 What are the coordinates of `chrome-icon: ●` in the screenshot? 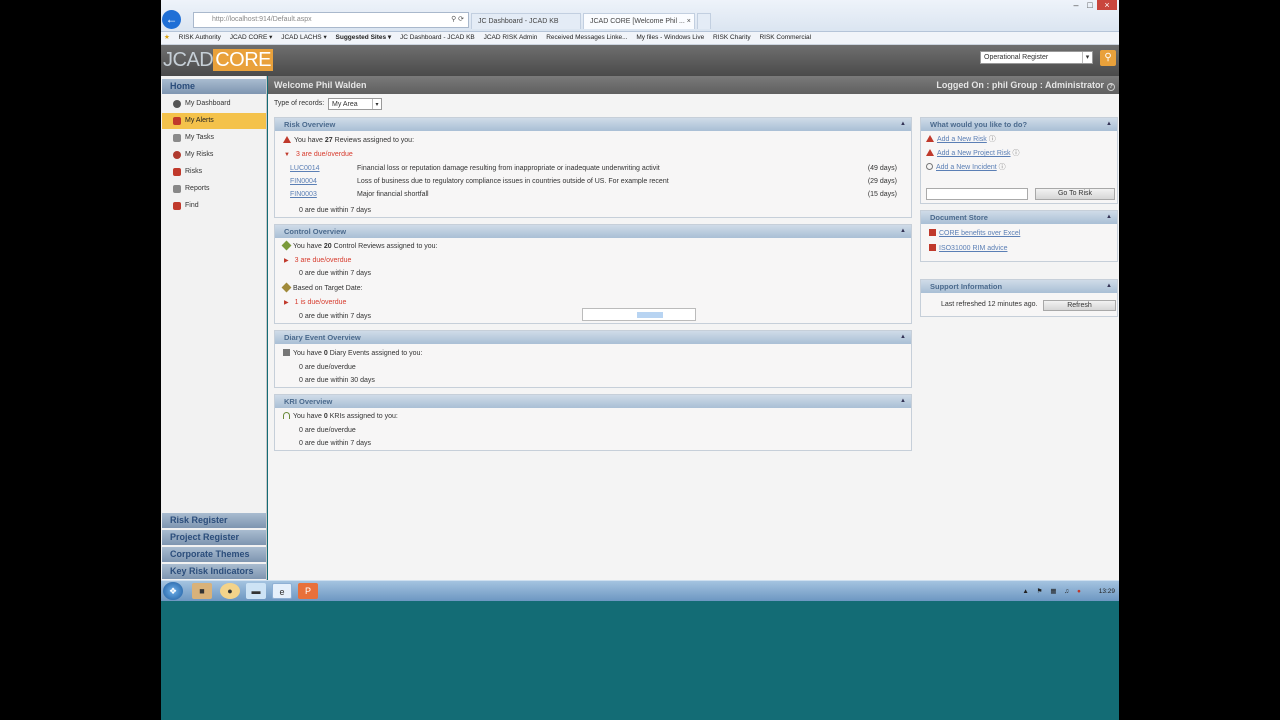 It's located at (230, 591).